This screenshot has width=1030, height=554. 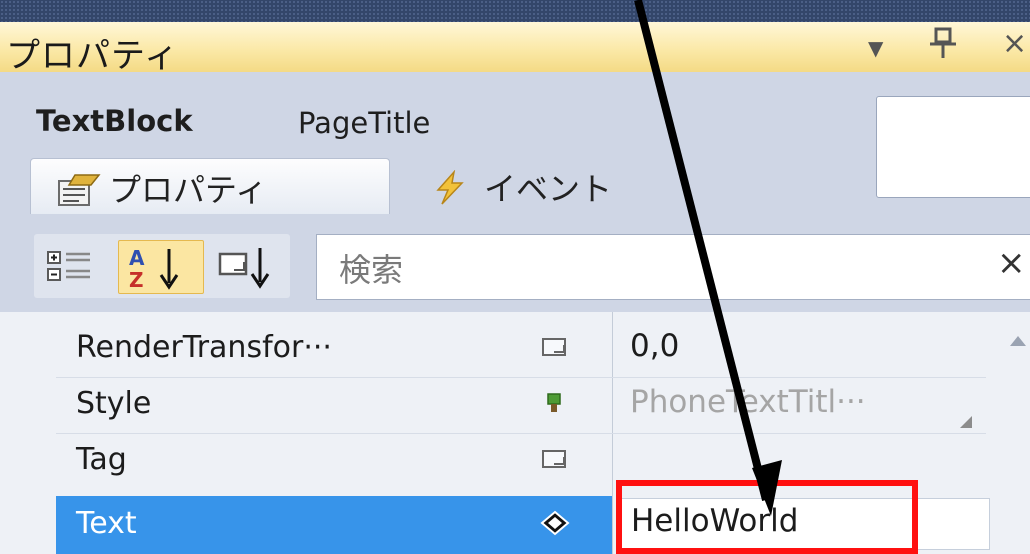 What do you see at coordinates (943, 47) in the screenshot?
I see `pin-icon` at bounding box center [943, 47].